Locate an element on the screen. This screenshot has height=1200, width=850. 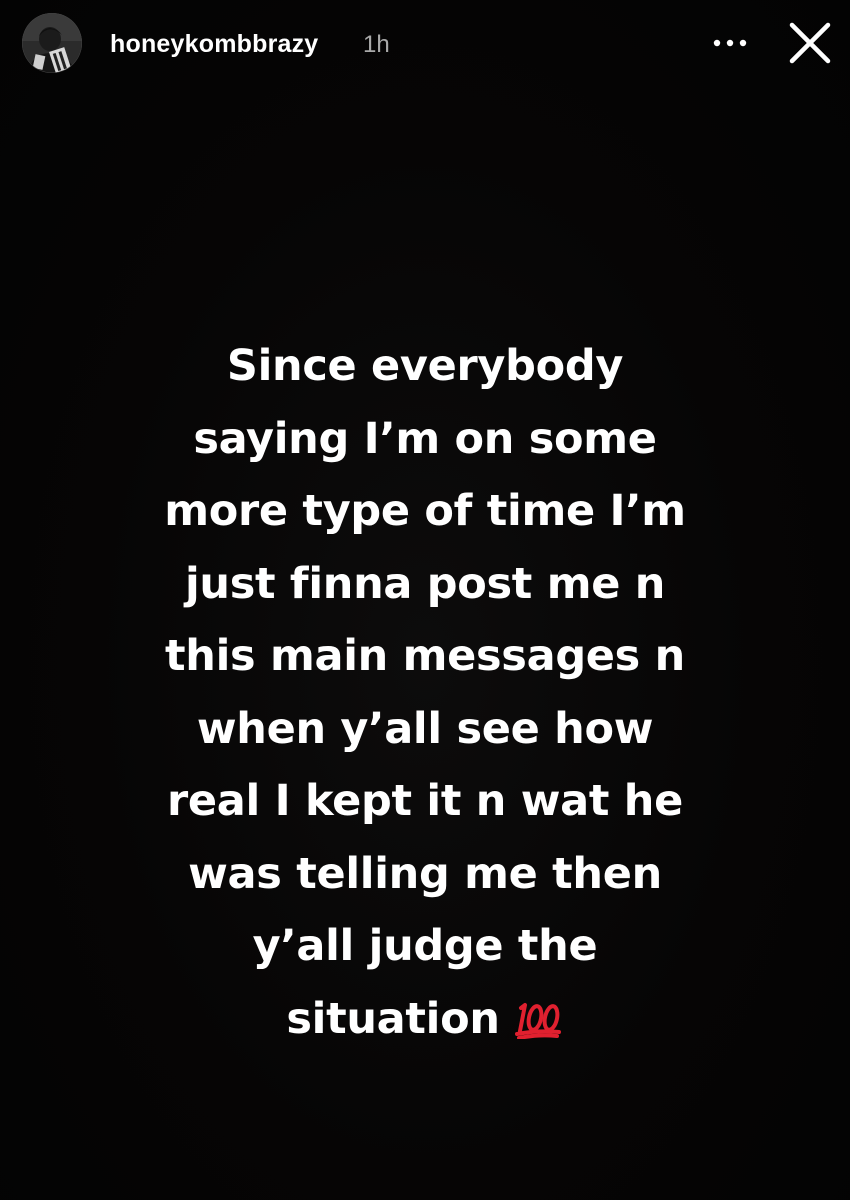
caption-line: when y’all see how is located at coordinates (425, 728).